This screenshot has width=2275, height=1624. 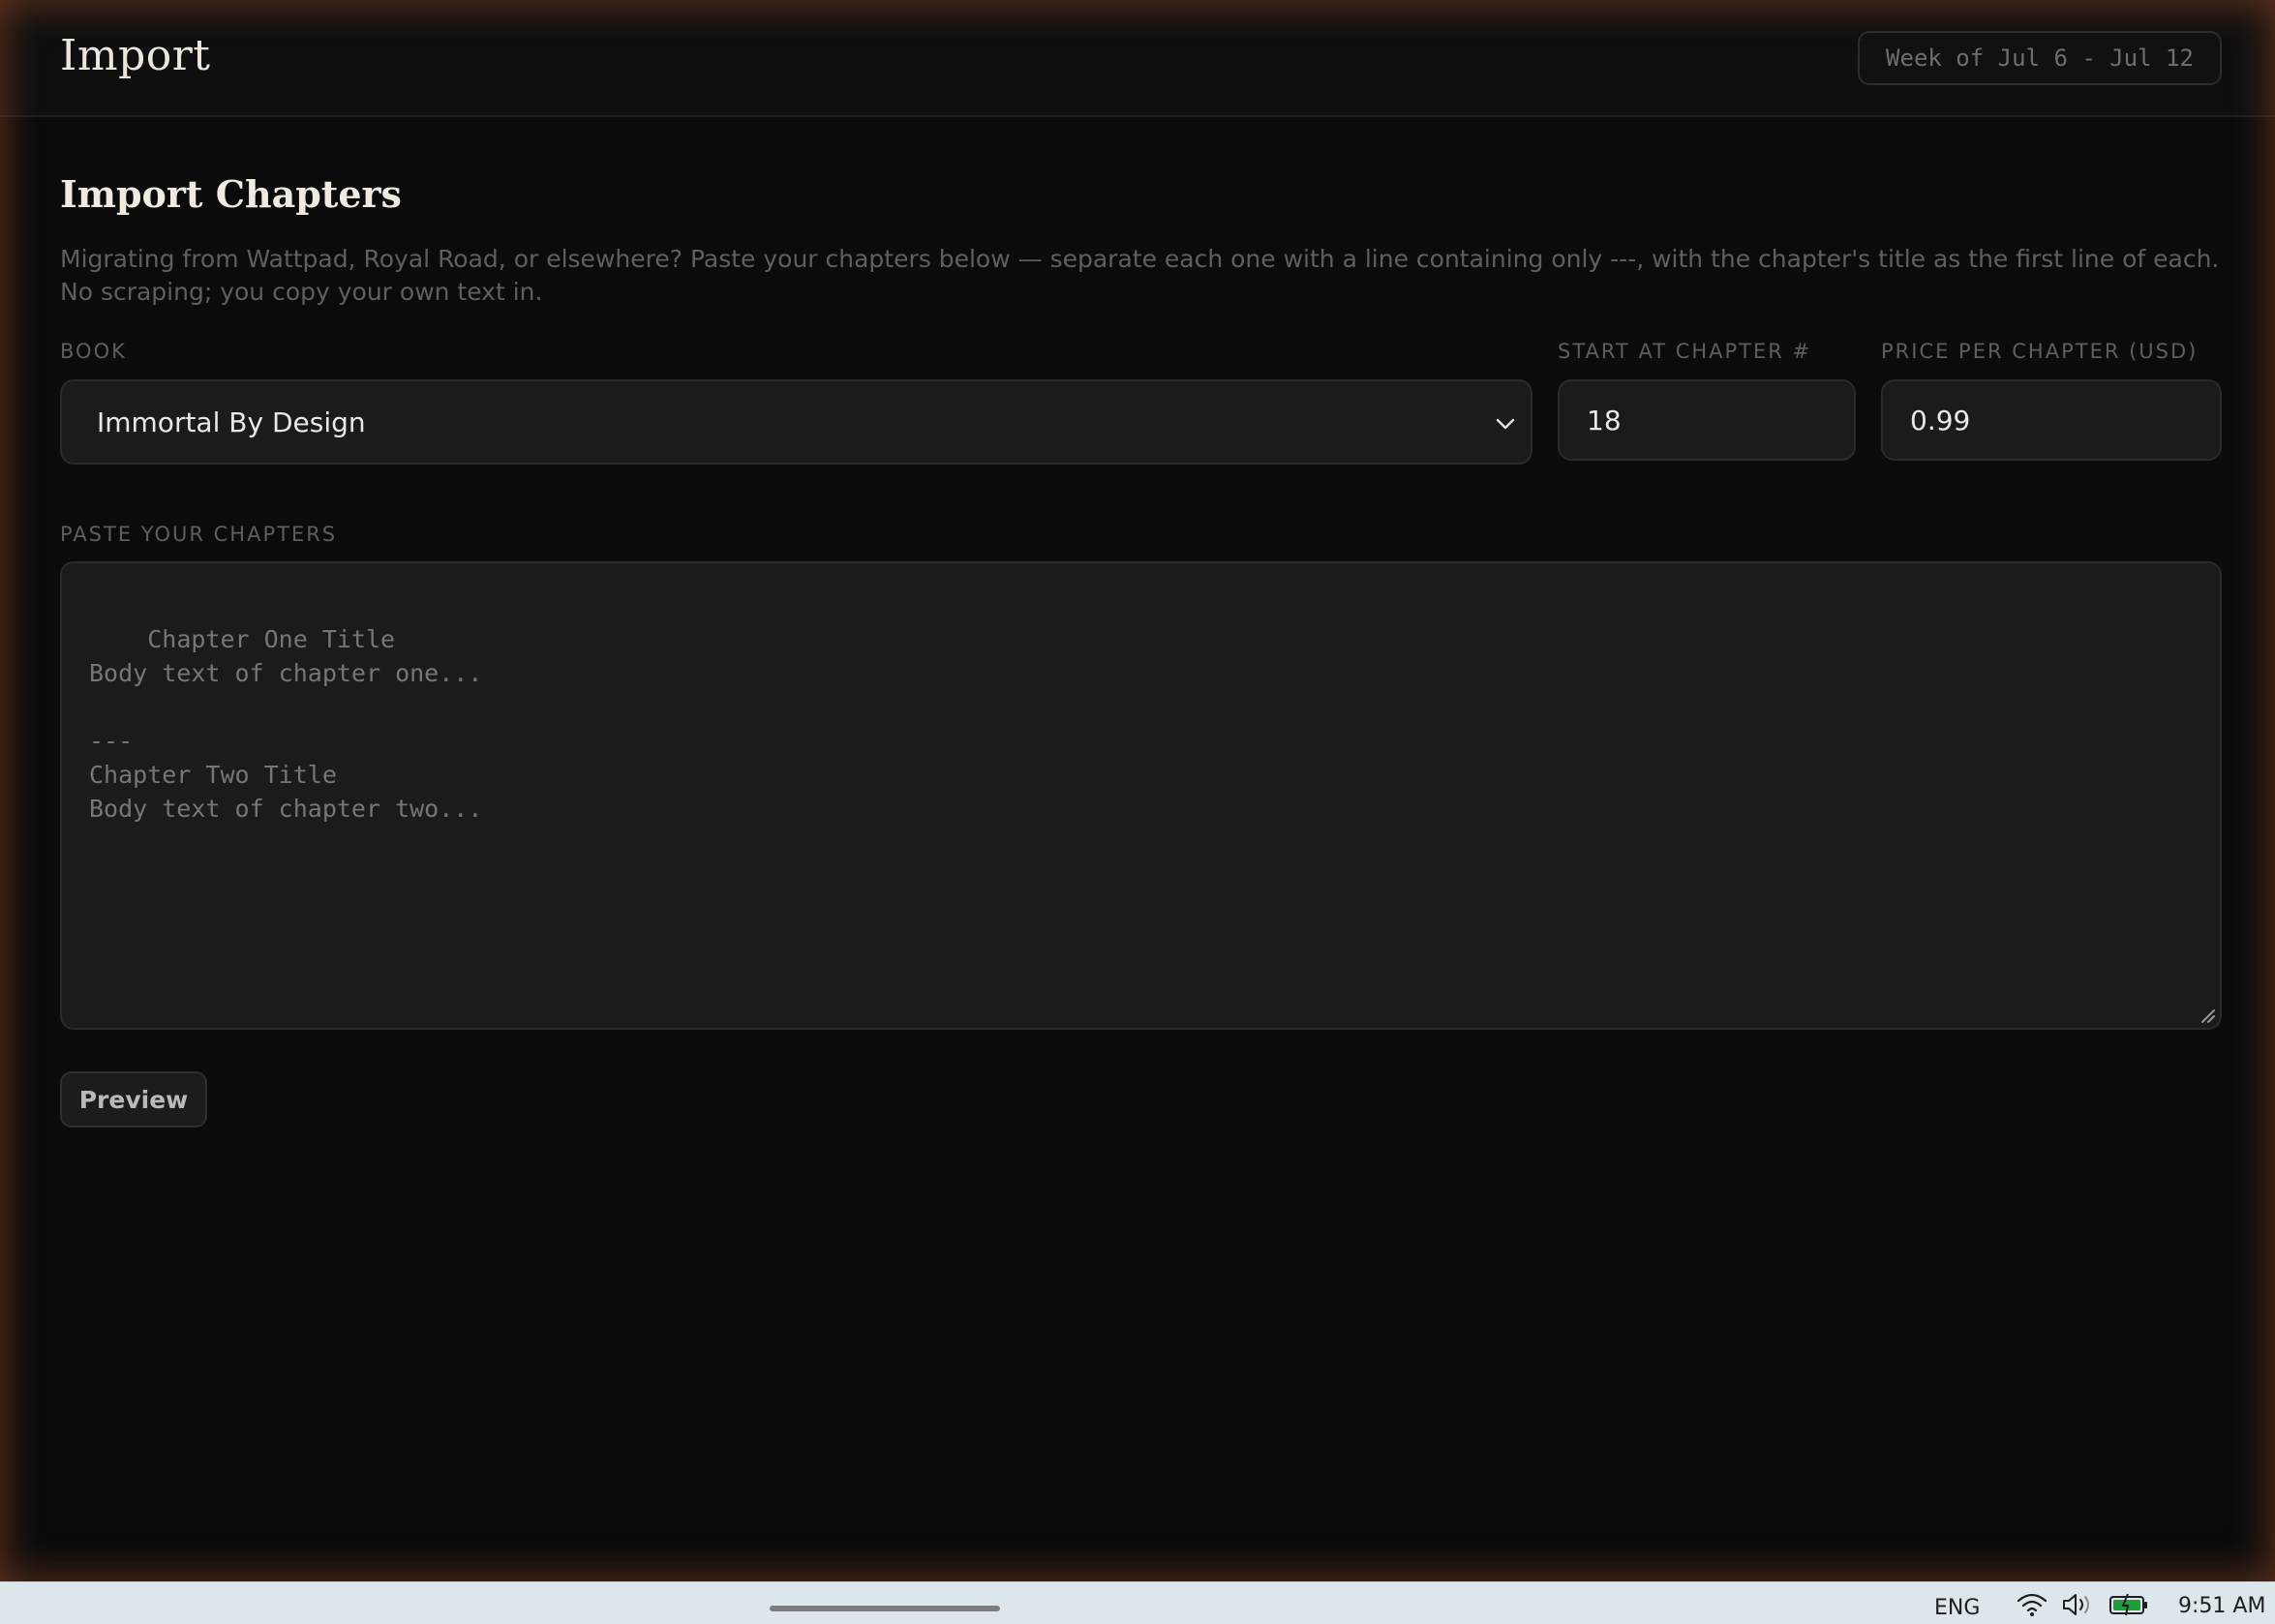 I want to click on start-chapter-input: 18, so click(x=1707, y=420).